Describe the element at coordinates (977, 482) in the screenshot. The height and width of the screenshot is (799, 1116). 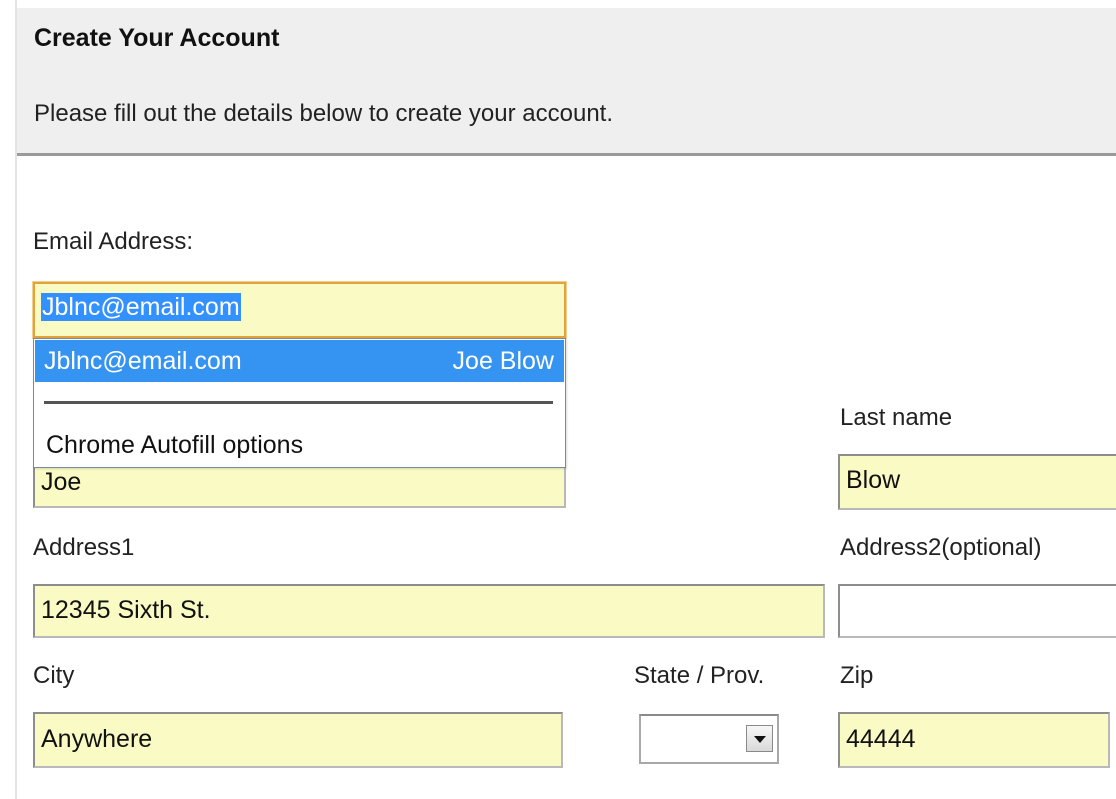
I see `last-name-field: Blow` at that location.